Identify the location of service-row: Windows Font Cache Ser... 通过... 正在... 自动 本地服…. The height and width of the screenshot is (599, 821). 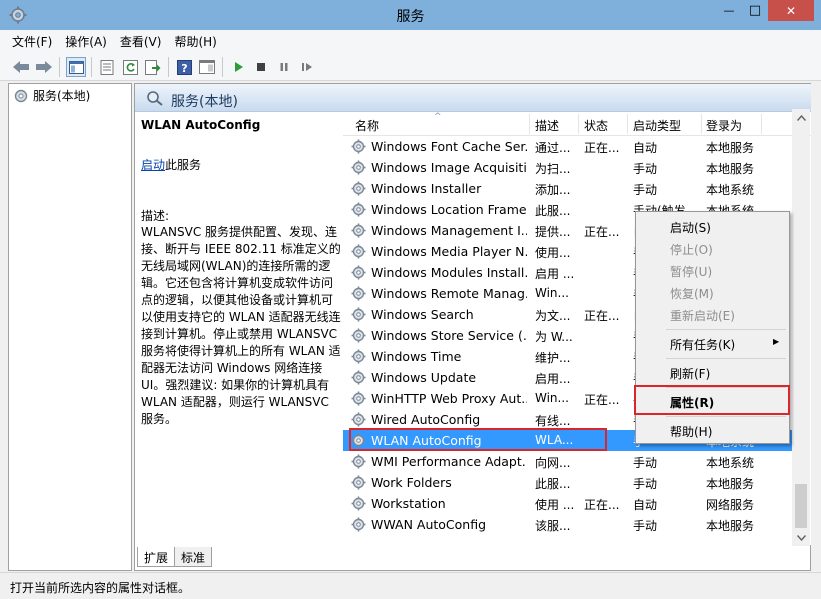
(570, 146).